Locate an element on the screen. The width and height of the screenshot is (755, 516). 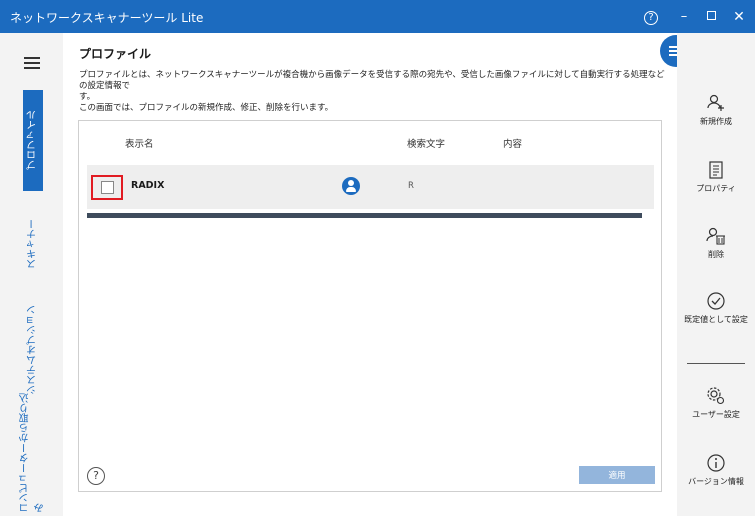
hamburger-menu-icon is located at coordinates (32, 63).